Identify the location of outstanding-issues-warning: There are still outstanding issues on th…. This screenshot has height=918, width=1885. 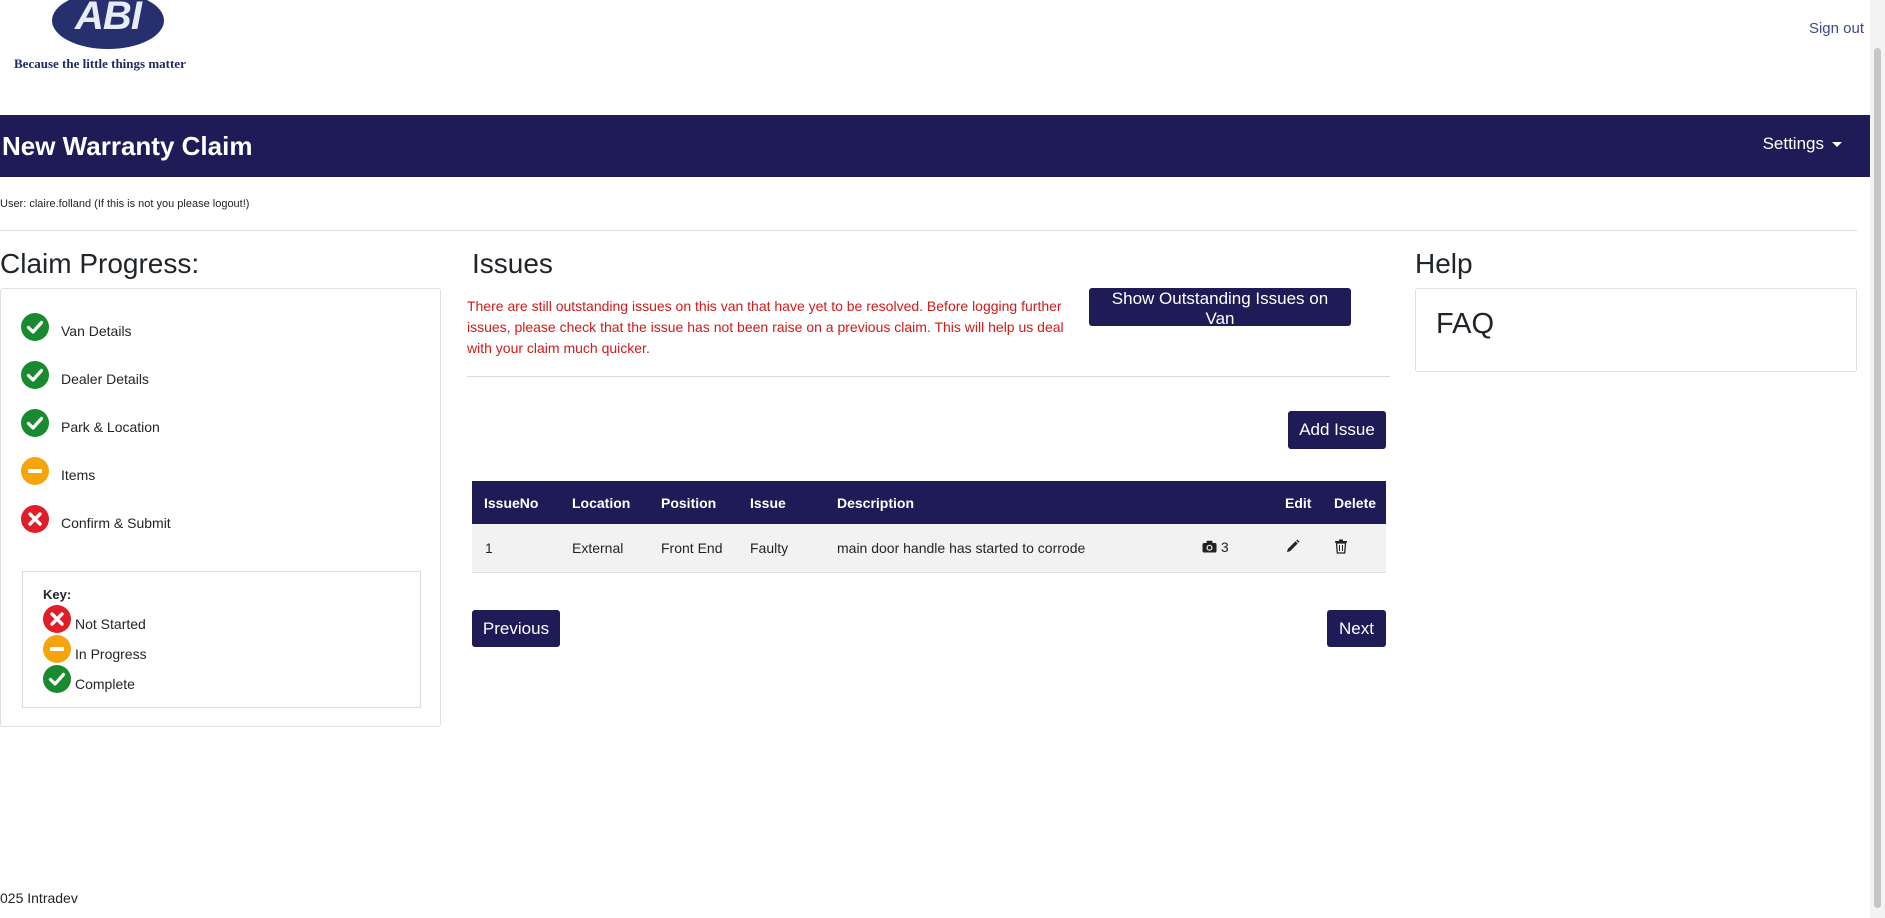
(765, 327).